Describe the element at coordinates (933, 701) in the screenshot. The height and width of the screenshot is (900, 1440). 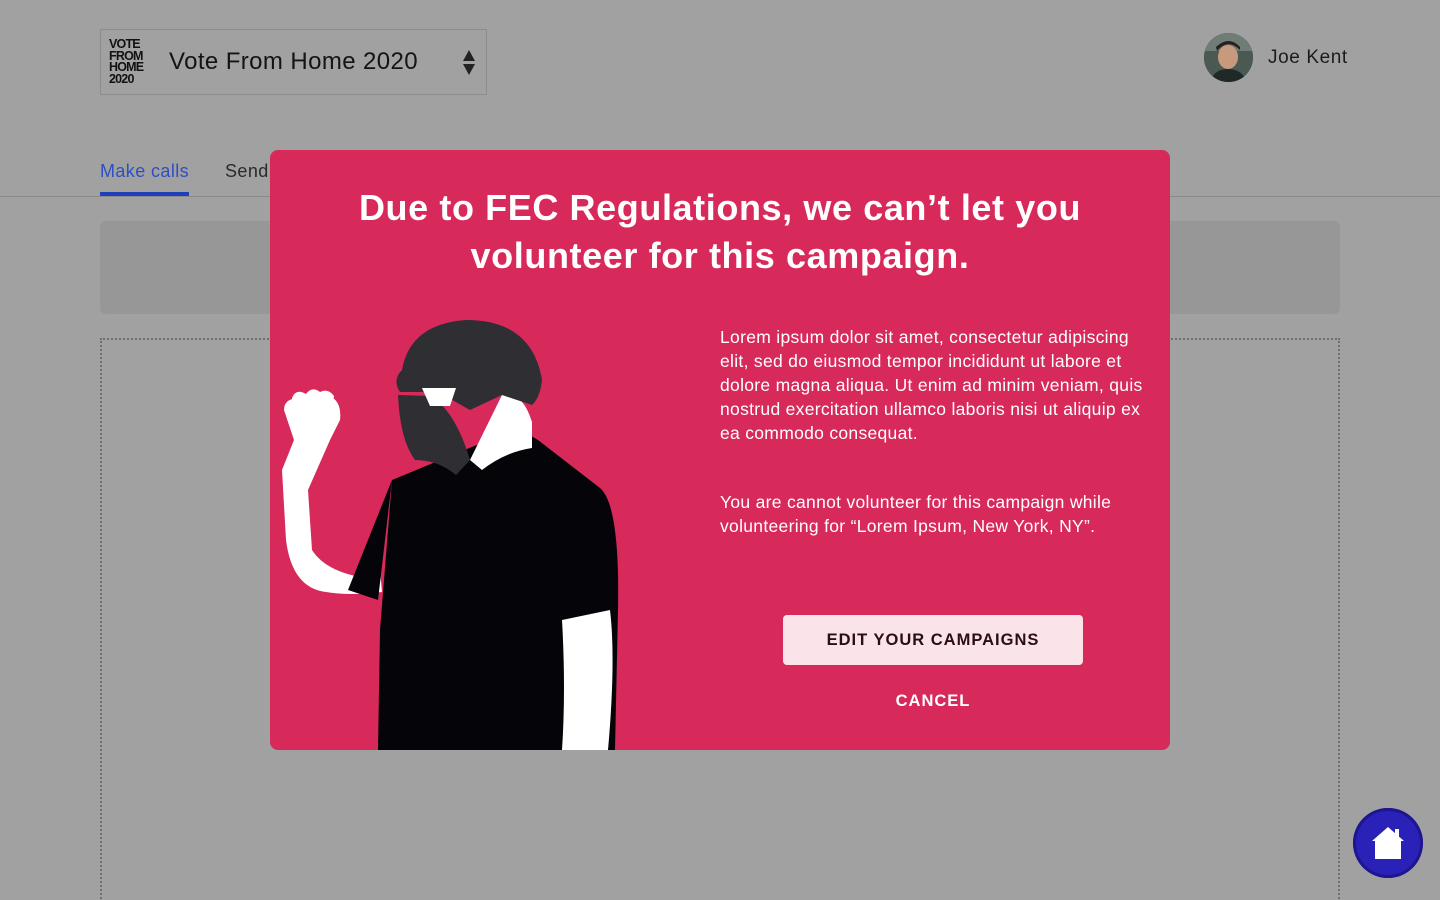
I see `cancel-button: CANCEL` at that location.